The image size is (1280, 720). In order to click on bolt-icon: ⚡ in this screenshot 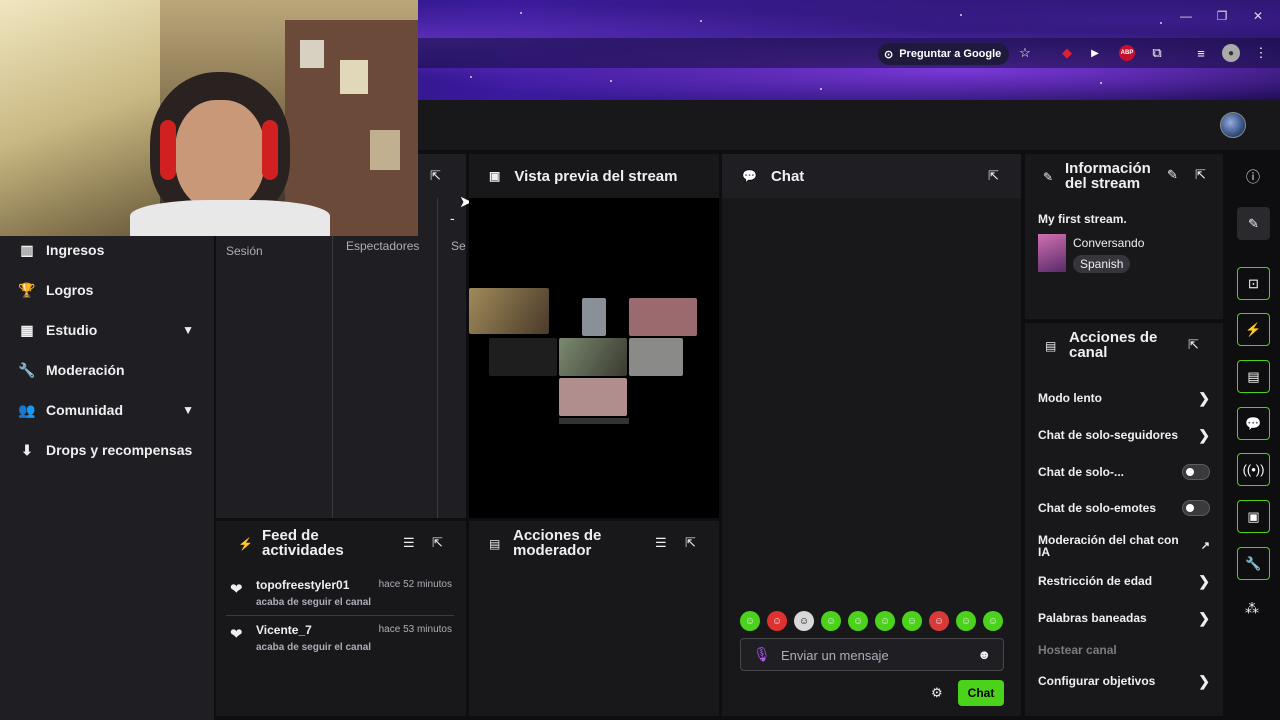, I will do `click(1253, 329)`.